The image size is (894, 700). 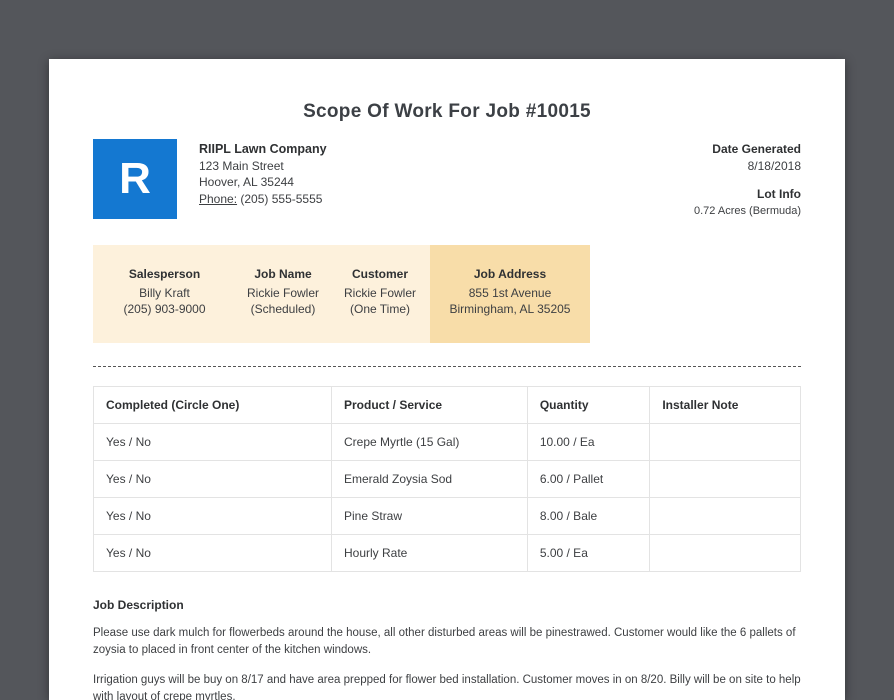 I want to click on info-col-job-name: Job Name Rickie Fowler (Scheduled), so click(x=283, y=294).